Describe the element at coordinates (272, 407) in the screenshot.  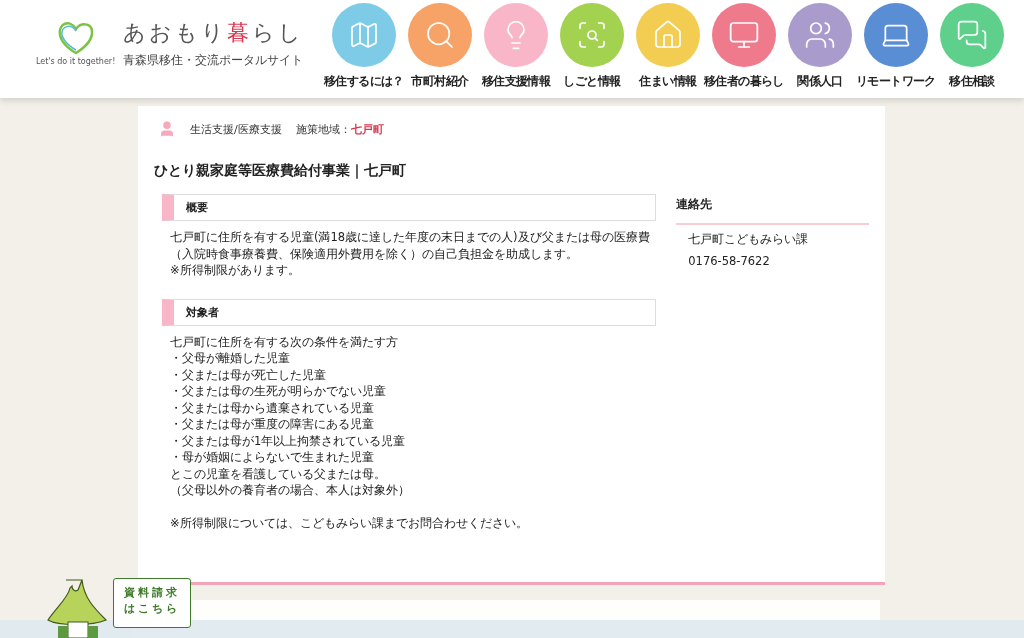
I see `body-text: ・父または母から遺棄されている児童` at that location.